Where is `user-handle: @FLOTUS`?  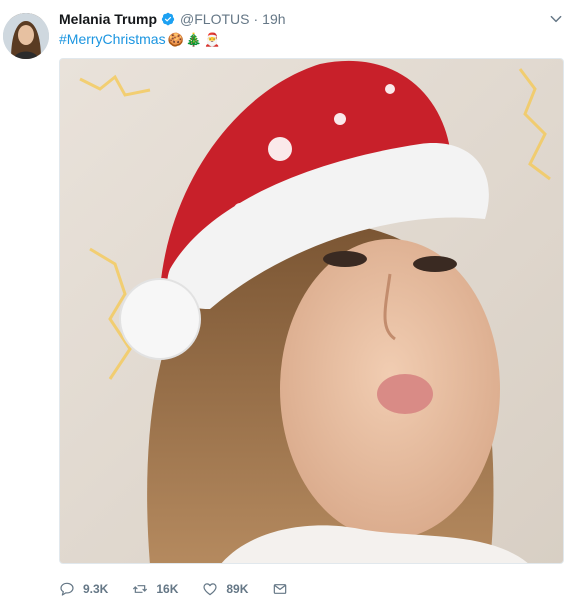
user-handle: @FLOTUS is located at coordinates (214, 19).